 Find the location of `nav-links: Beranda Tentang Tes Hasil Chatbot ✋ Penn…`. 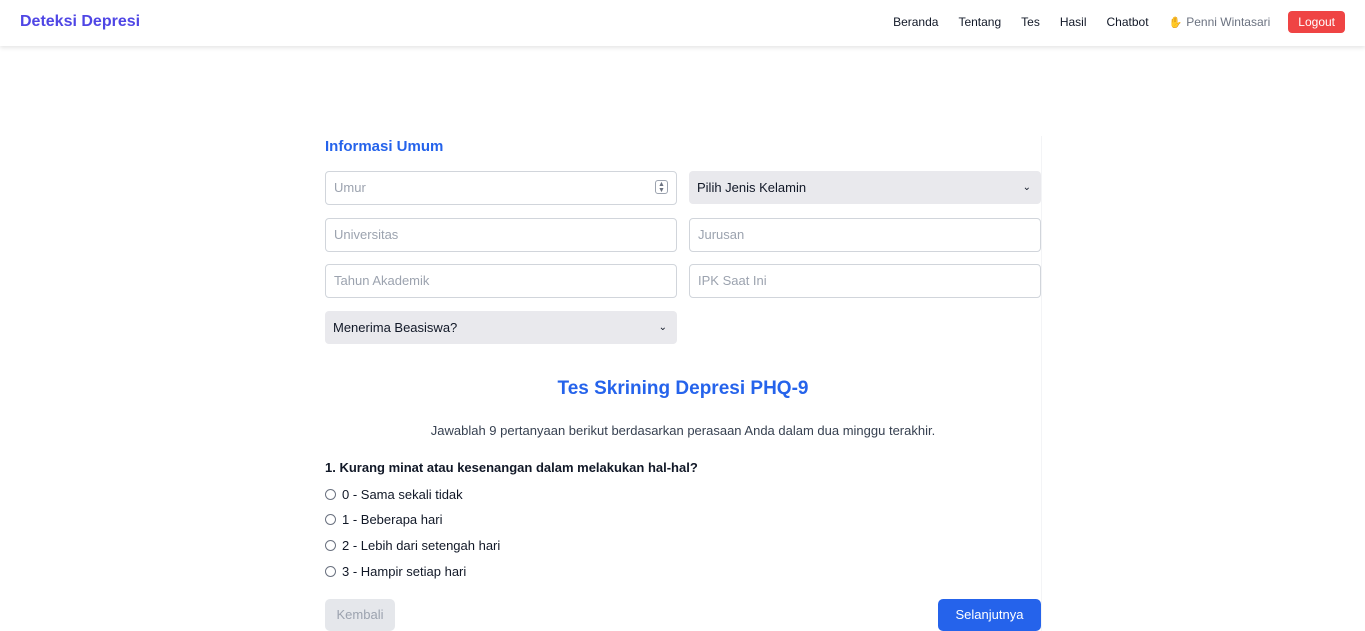

nav-links: Beranda Tentang Tes Hasil Chatbot ✋ Penn… is located at coordinates (1119, 22).